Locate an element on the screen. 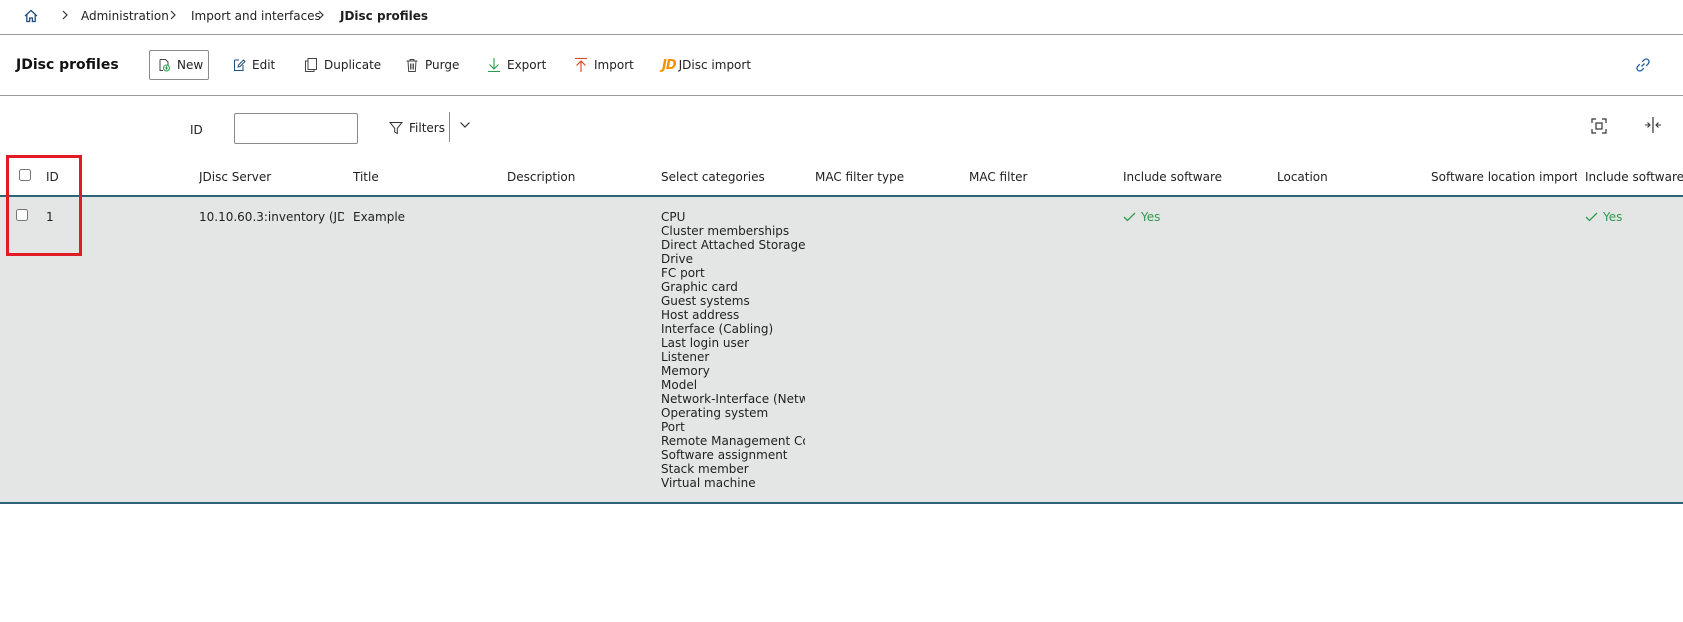  column-resize-icon is located at coordinates (1653, 125).